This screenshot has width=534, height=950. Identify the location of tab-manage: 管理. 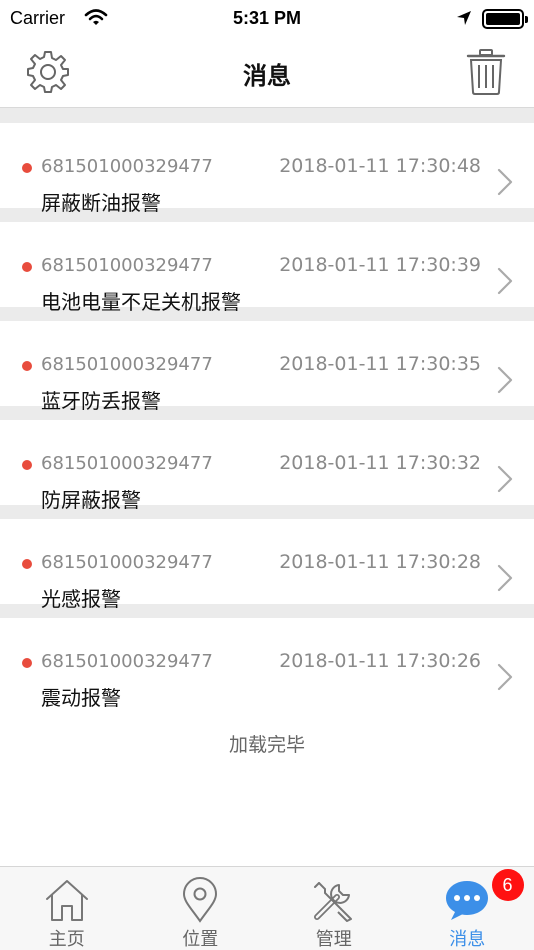
(334, 908).